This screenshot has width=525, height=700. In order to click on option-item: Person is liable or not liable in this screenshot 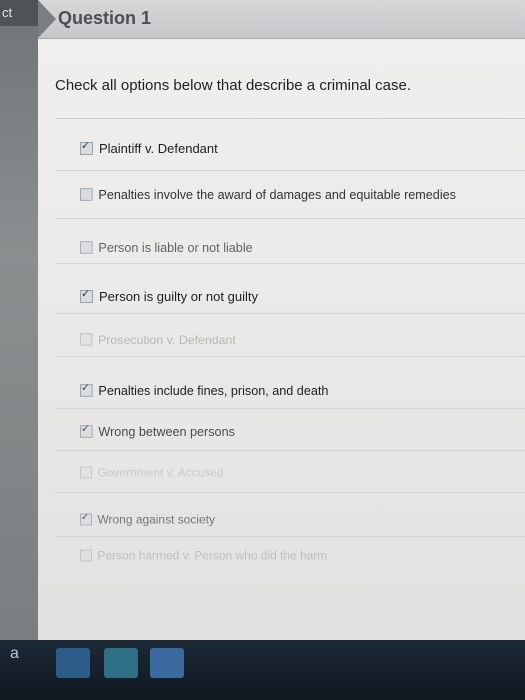, I will do `click(166, 247)`.